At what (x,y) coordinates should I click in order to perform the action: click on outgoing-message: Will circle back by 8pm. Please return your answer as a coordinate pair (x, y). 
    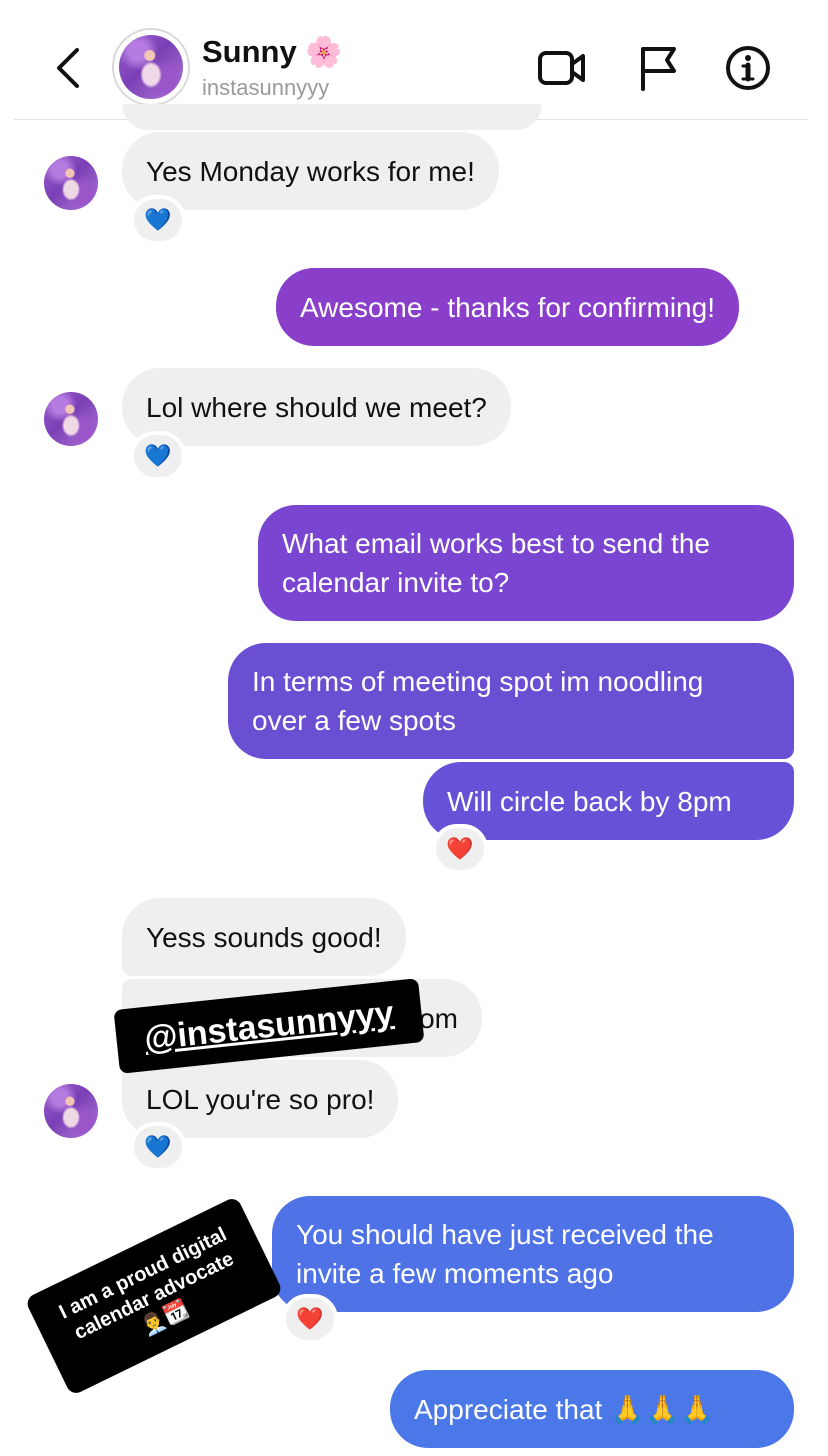
    Looking at the image, I should click on (608, 801).